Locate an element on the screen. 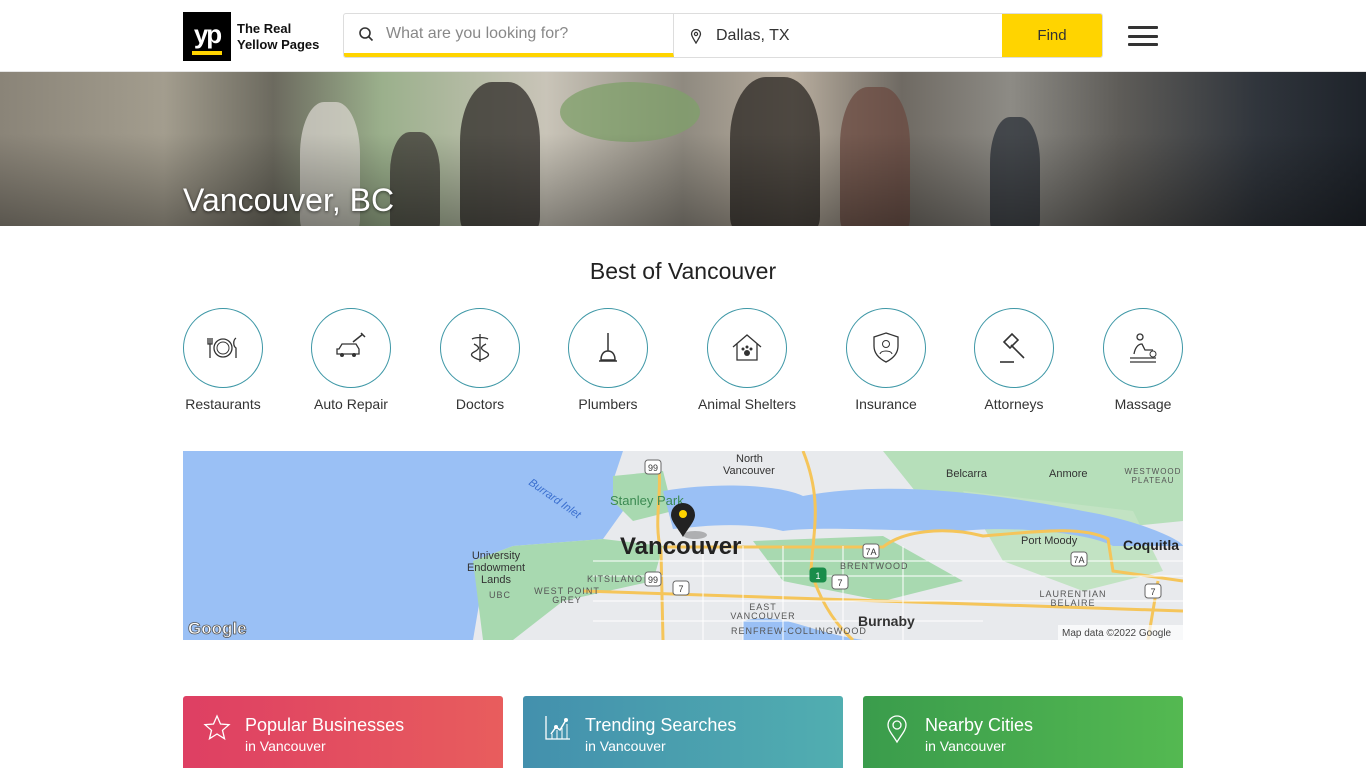  card-title: Trending Searches is located at coordinates (661, 725).